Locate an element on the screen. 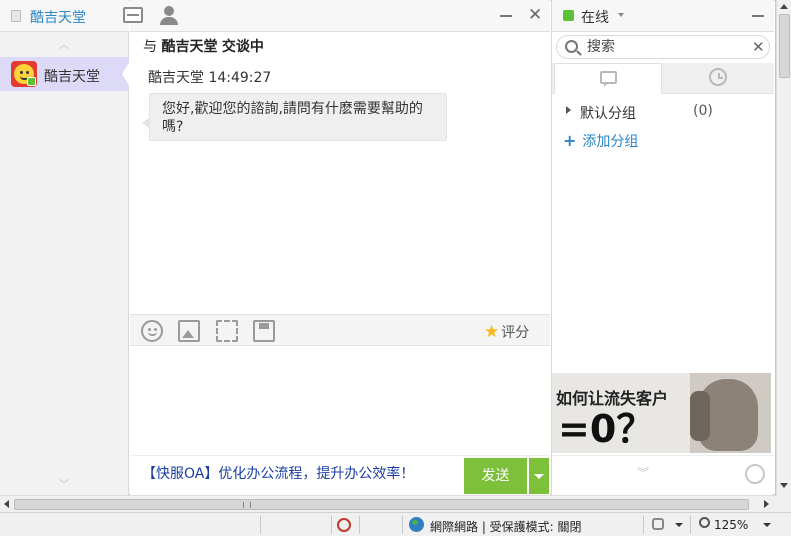 Image resolution: width=791 pixels, height=536 pixels. group-name: 默认分组 is located at coordinates (608, 114).